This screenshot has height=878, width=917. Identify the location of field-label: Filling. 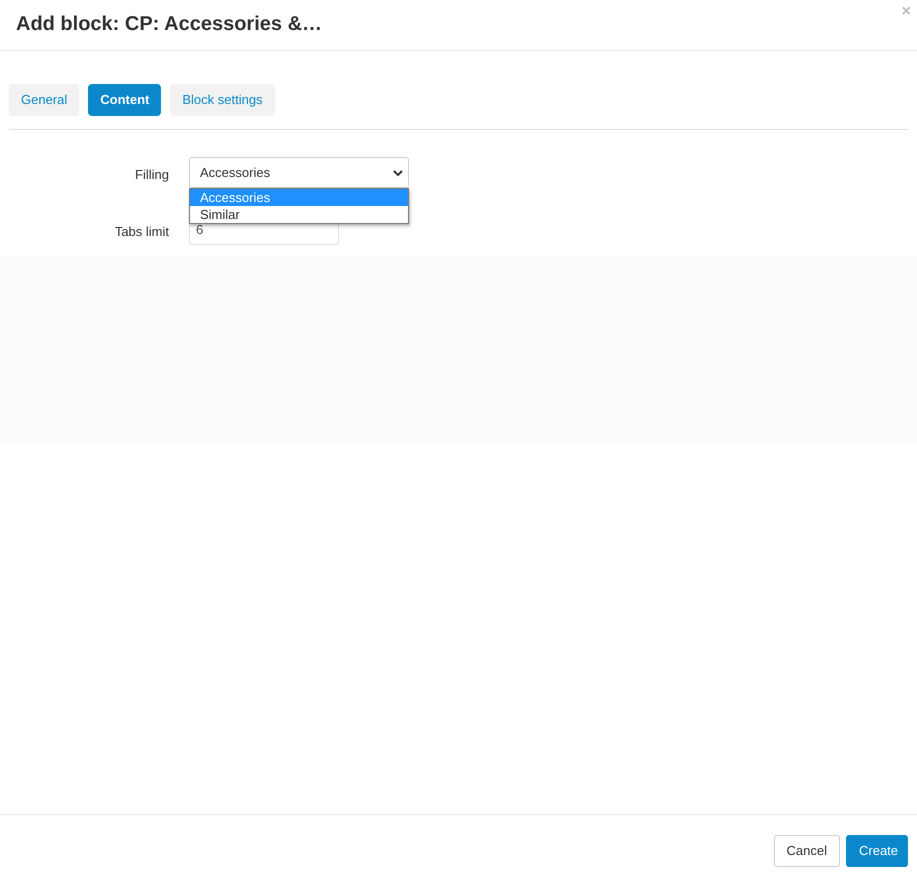
(151, 175).